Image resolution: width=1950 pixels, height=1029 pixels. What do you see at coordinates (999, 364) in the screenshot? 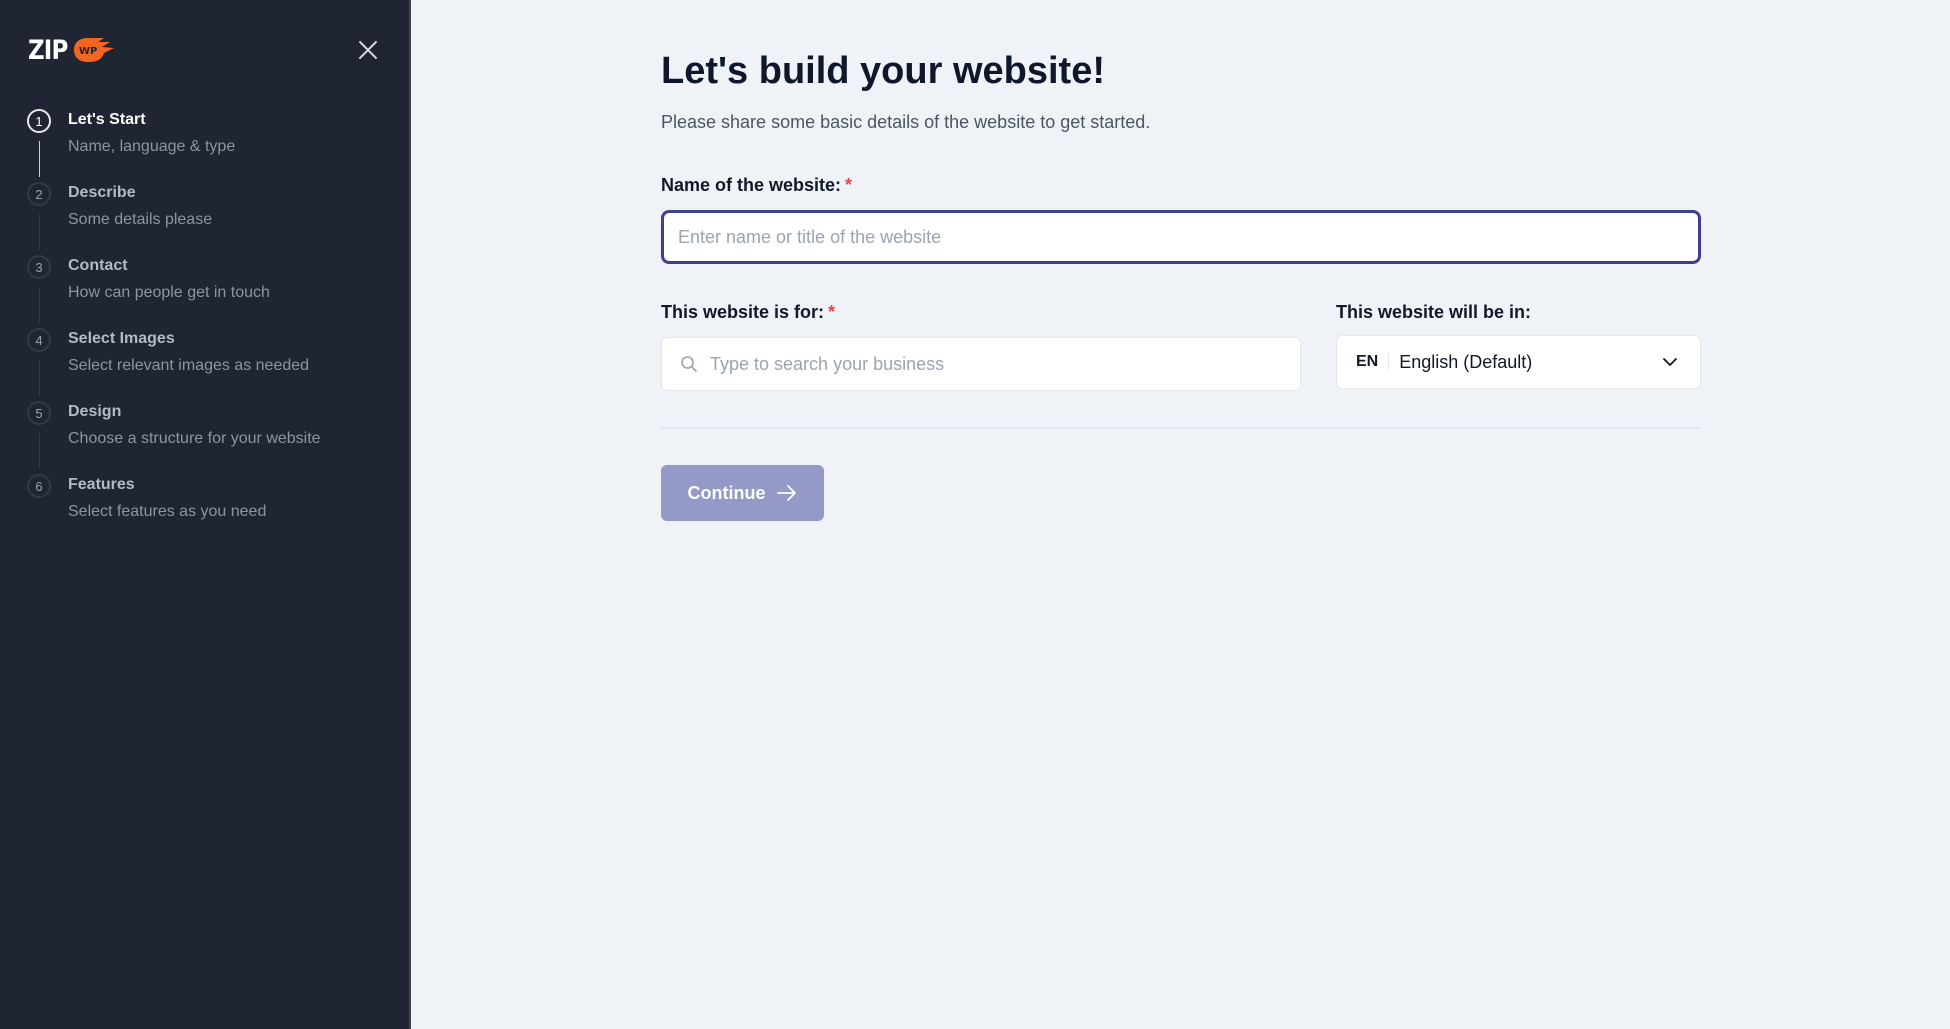
I see `business-search-input` at bounding box center [999, 364].